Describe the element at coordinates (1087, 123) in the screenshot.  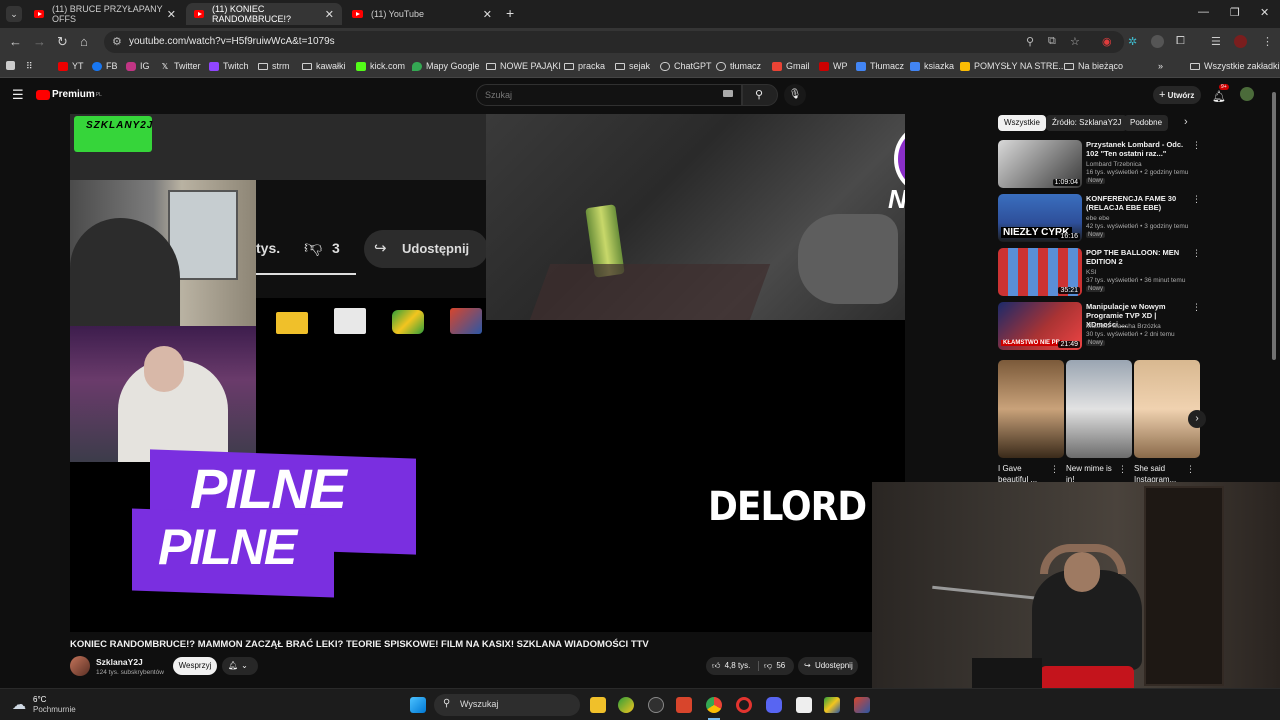
I see `chip-source: Źródło: SzklanaY2J` at that location.